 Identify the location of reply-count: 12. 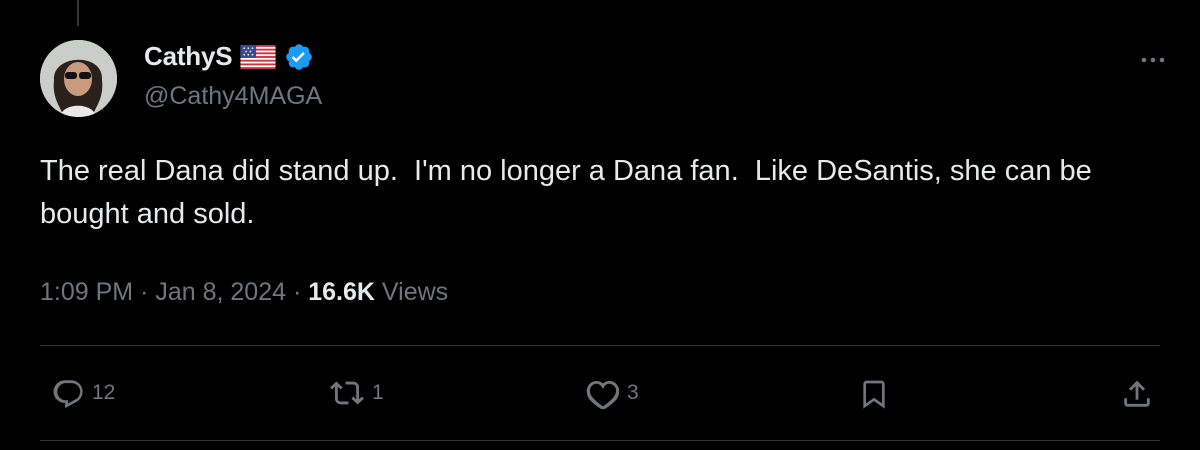
(104, 392).